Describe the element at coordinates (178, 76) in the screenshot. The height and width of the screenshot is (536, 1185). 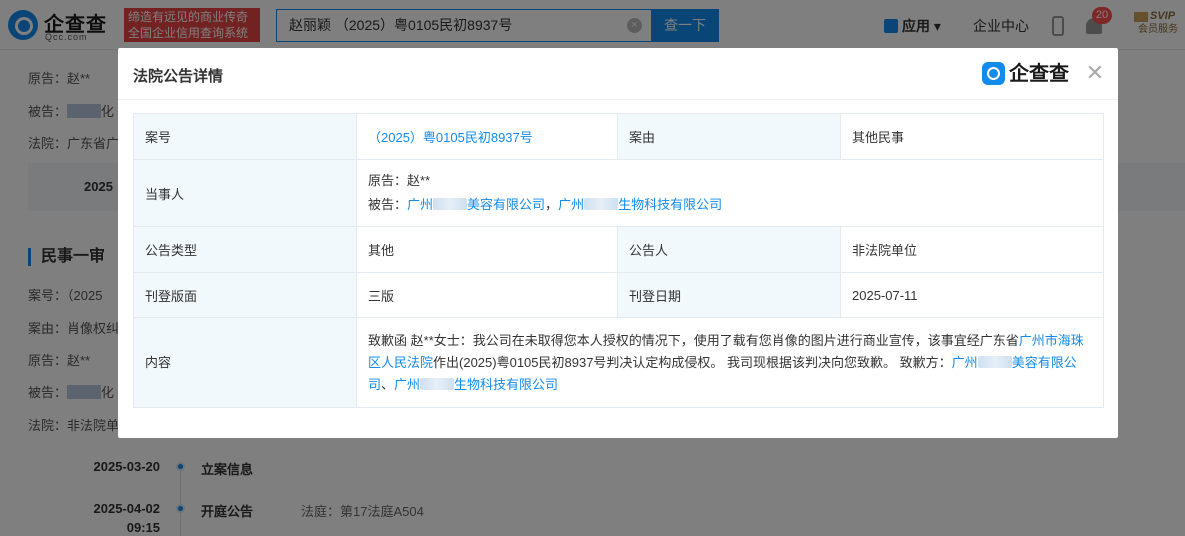
I see `dialog-title: 法院公告详情` at that location.